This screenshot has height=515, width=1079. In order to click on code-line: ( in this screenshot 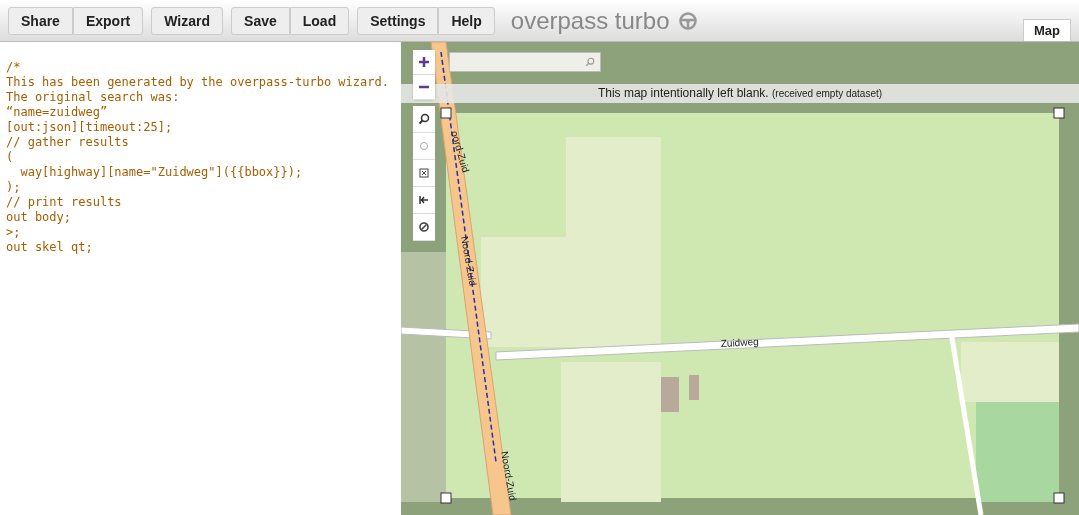, I will do `click(10, 157)`.